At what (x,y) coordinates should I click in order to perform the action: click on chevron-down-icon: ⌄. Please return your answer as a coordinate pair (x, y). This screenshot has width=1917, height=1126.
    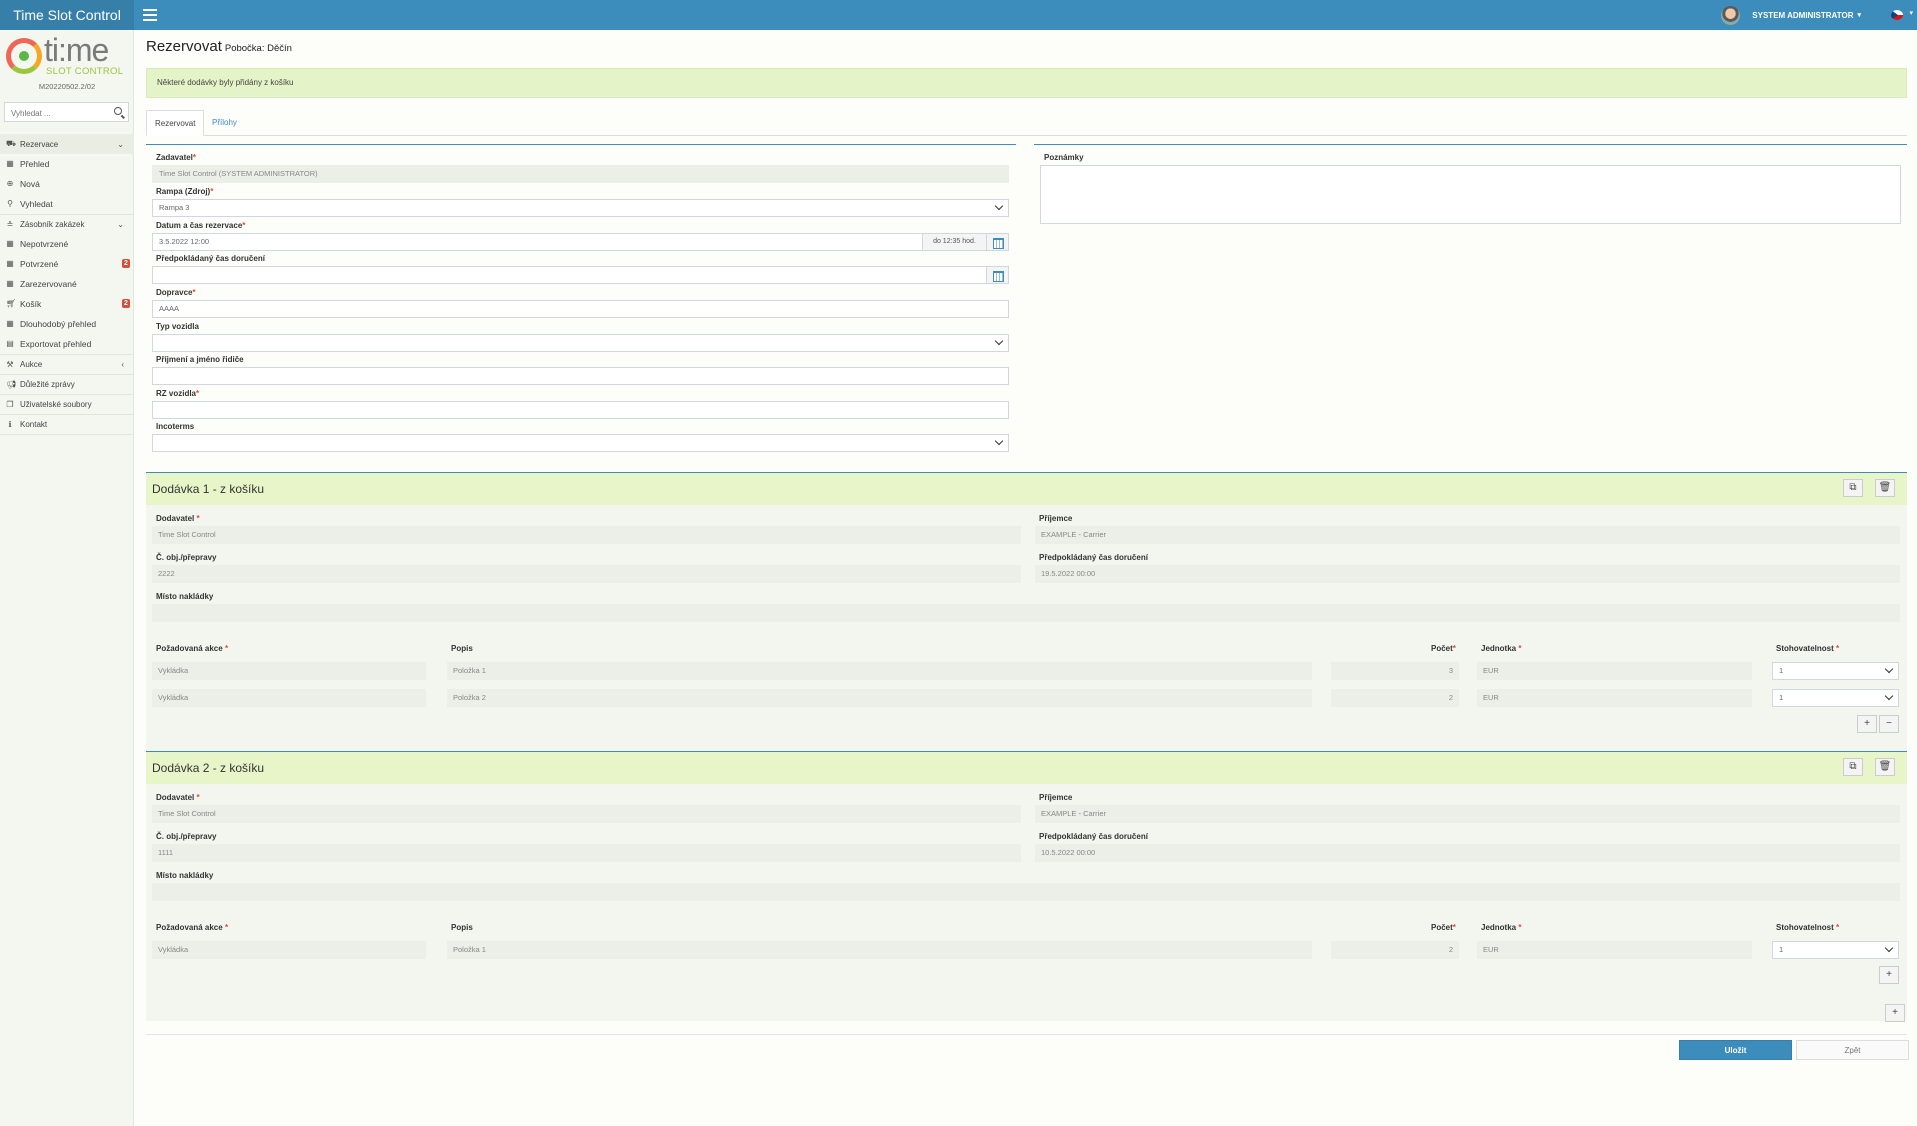
    Looking at the image, I should click on (120, 144).